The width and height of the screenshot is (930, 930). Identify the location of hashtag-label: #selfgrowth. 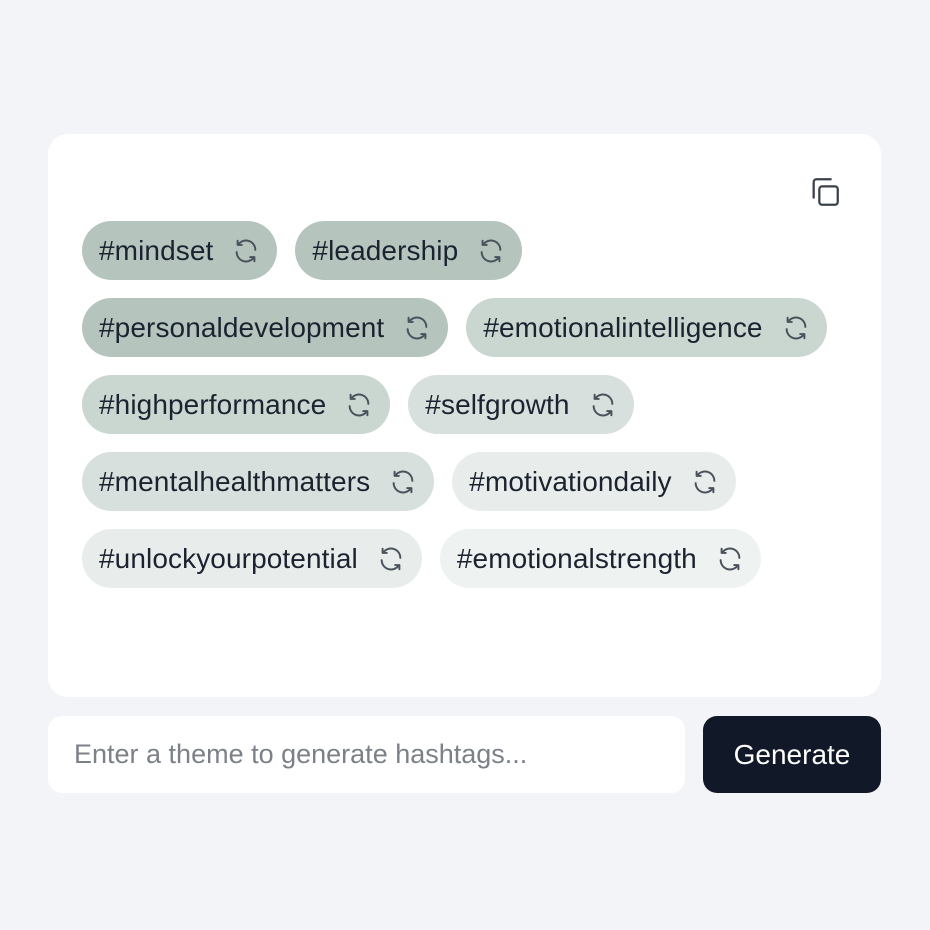
(497, 404).